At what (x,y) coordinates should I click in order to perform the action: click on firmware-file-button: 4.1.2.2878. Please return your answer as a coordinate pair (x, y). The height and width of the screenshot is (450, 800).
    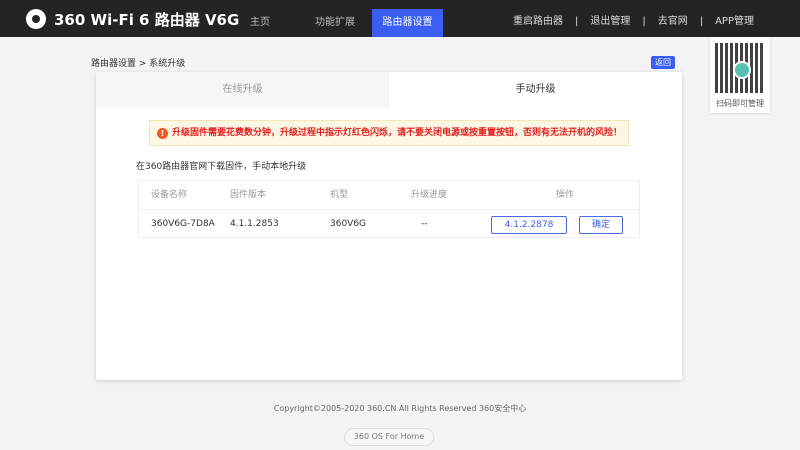
    Looking at the image, I should click on (529, 225).